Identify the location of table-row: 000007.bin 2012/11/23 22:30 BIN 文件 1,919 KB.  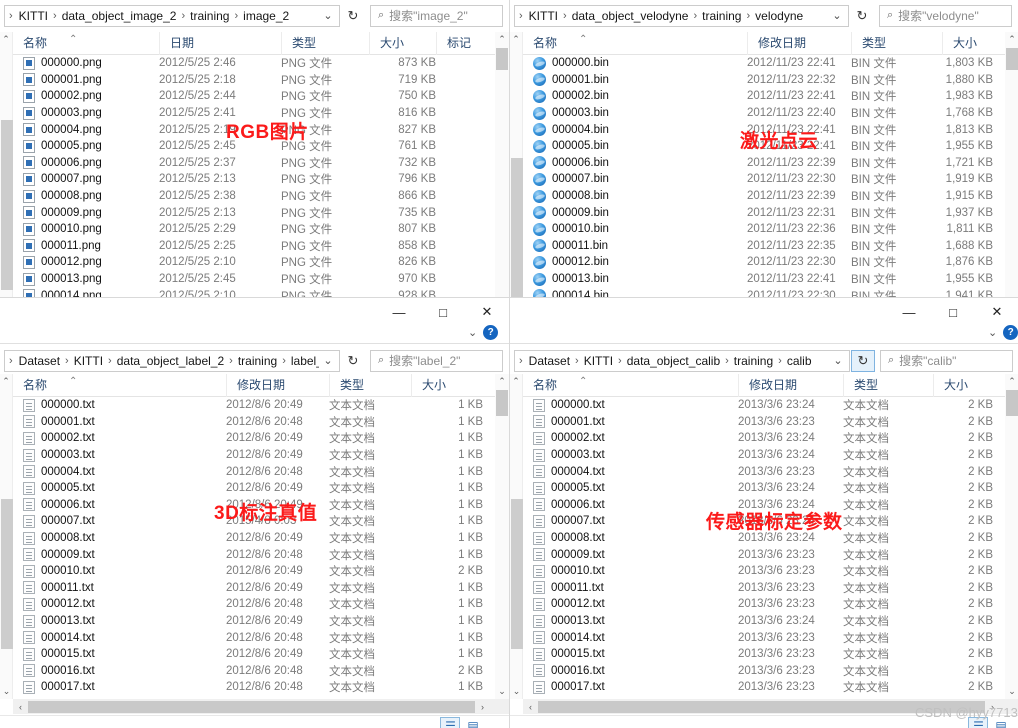
(764, 179).